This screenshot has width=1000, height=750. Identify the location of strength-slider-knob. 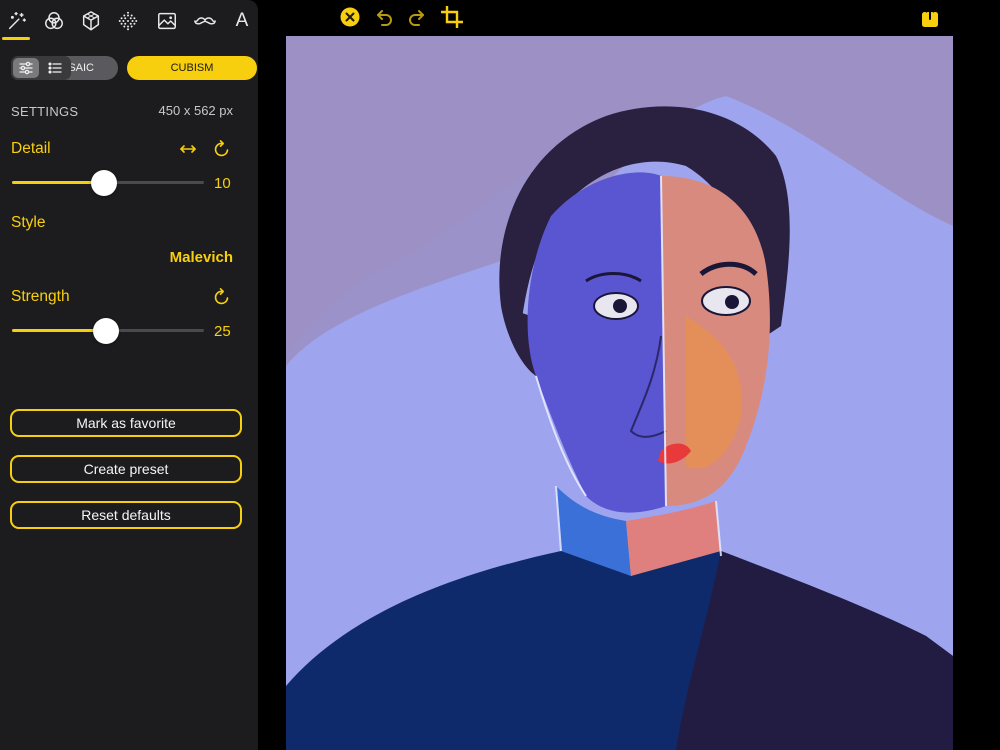
(106, 331).